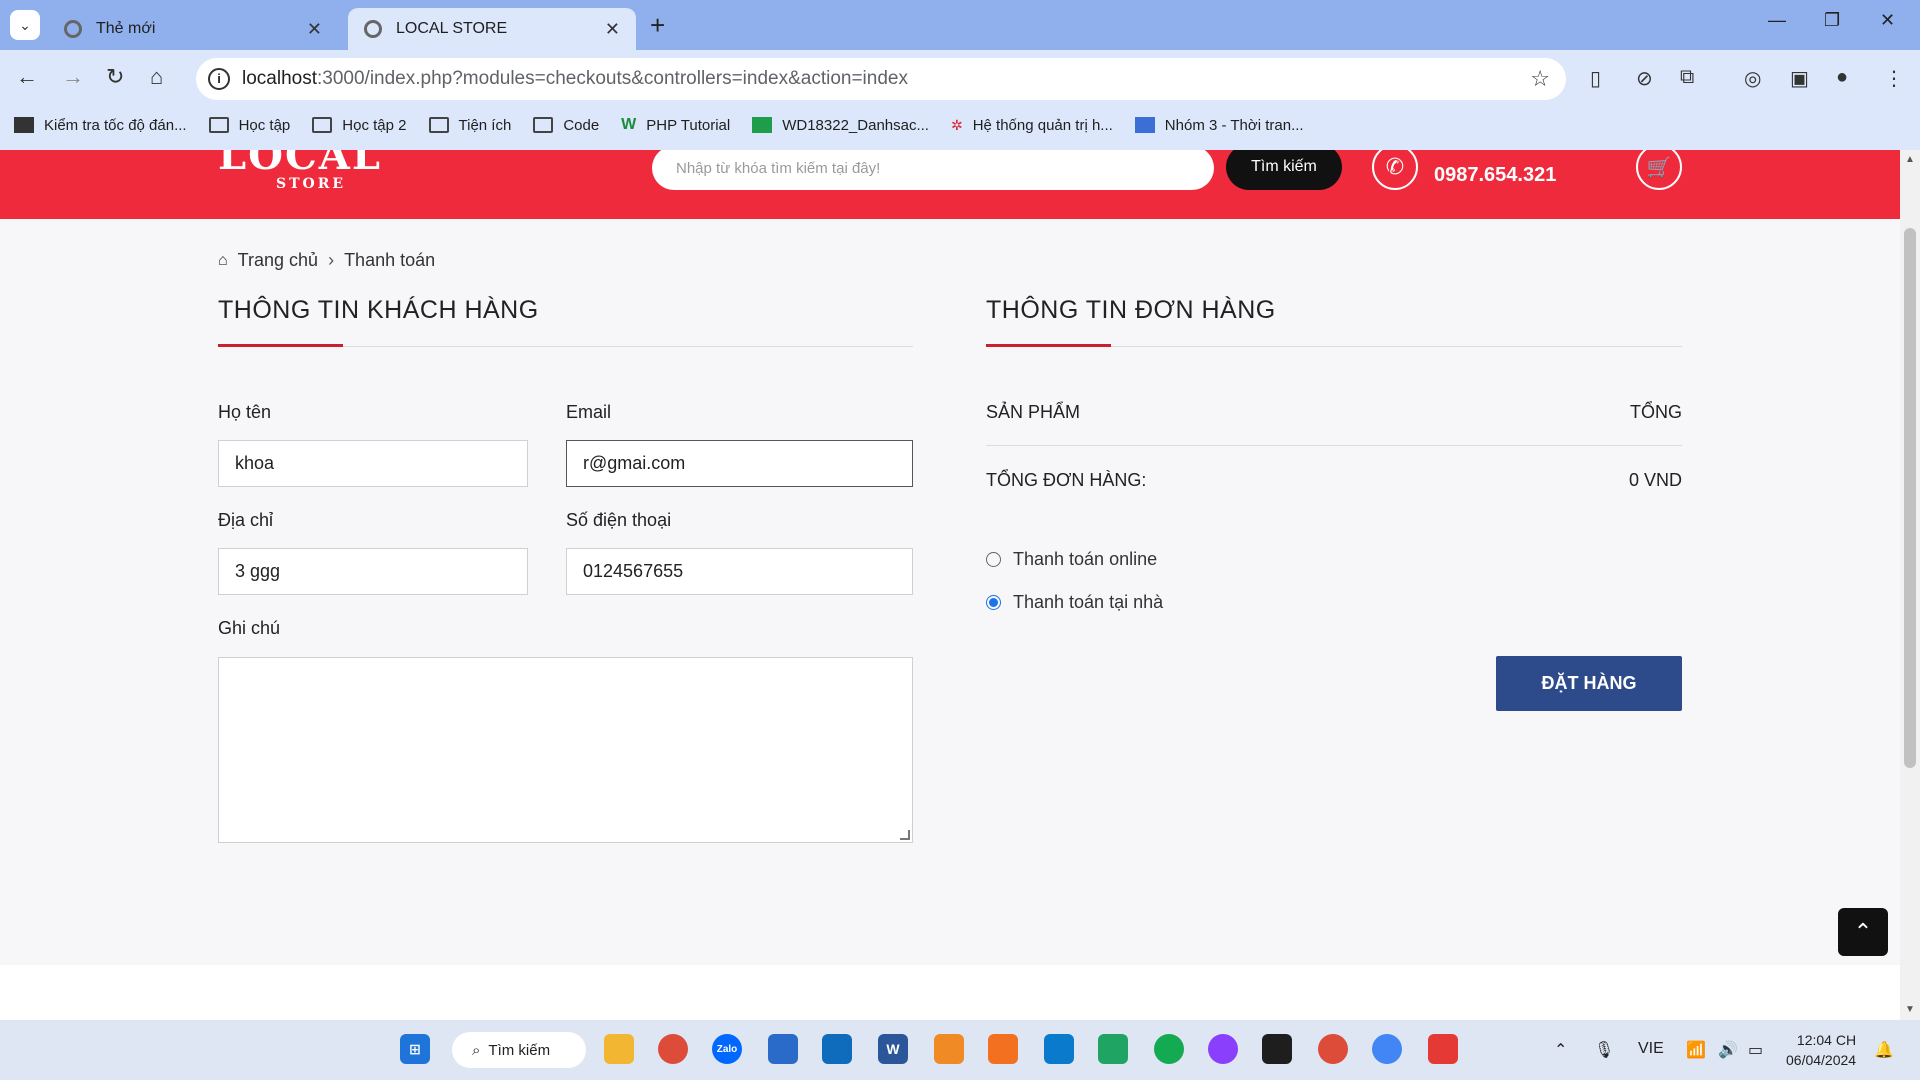 The width and height of the screenshot is (1920, 1080). What do you see at coordinates (1048, 345) in the screenshot?
I see `title-accent` at bounding box center [1048, 345].